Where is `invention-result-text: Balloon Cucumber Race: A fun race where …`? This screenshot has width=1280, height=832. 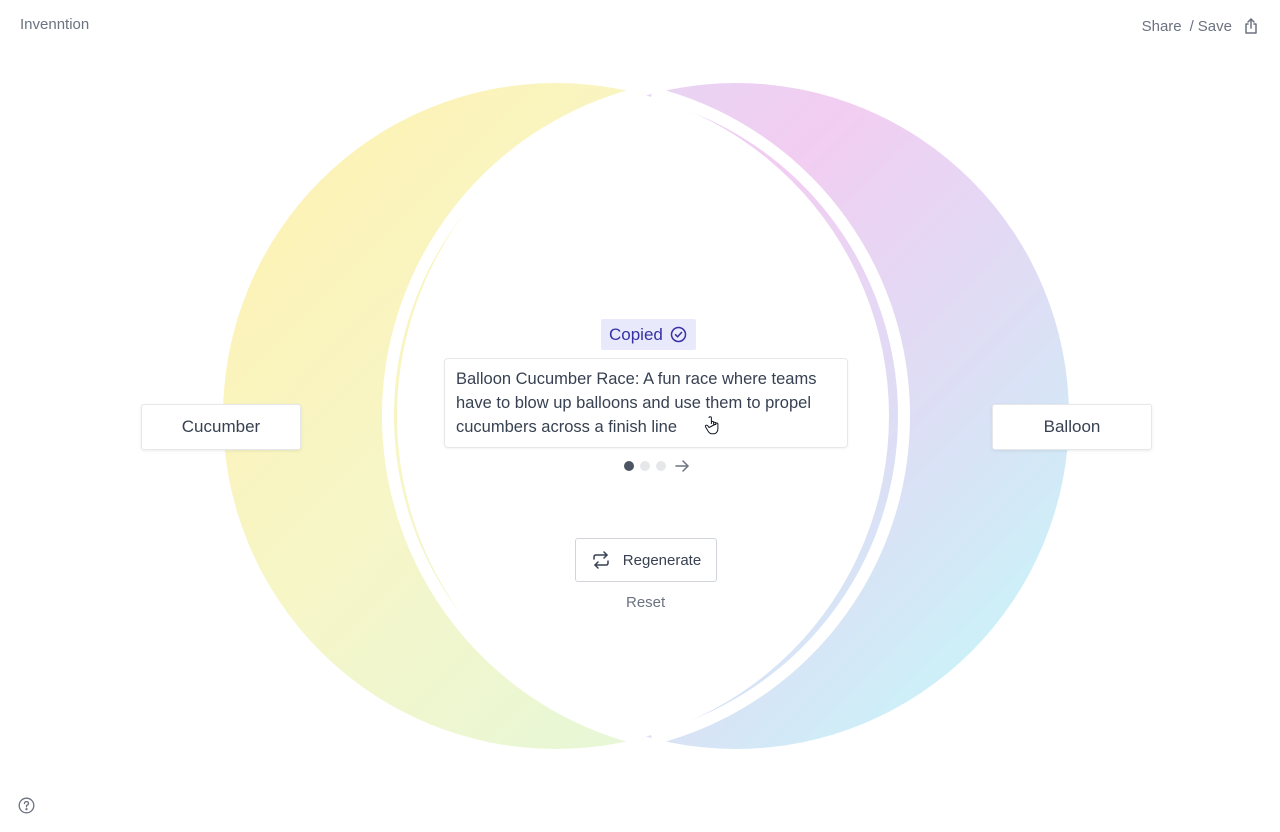 invention-result-text: Balloon Cucumber Race: A fun race where … is located at coordinates (646, 403).